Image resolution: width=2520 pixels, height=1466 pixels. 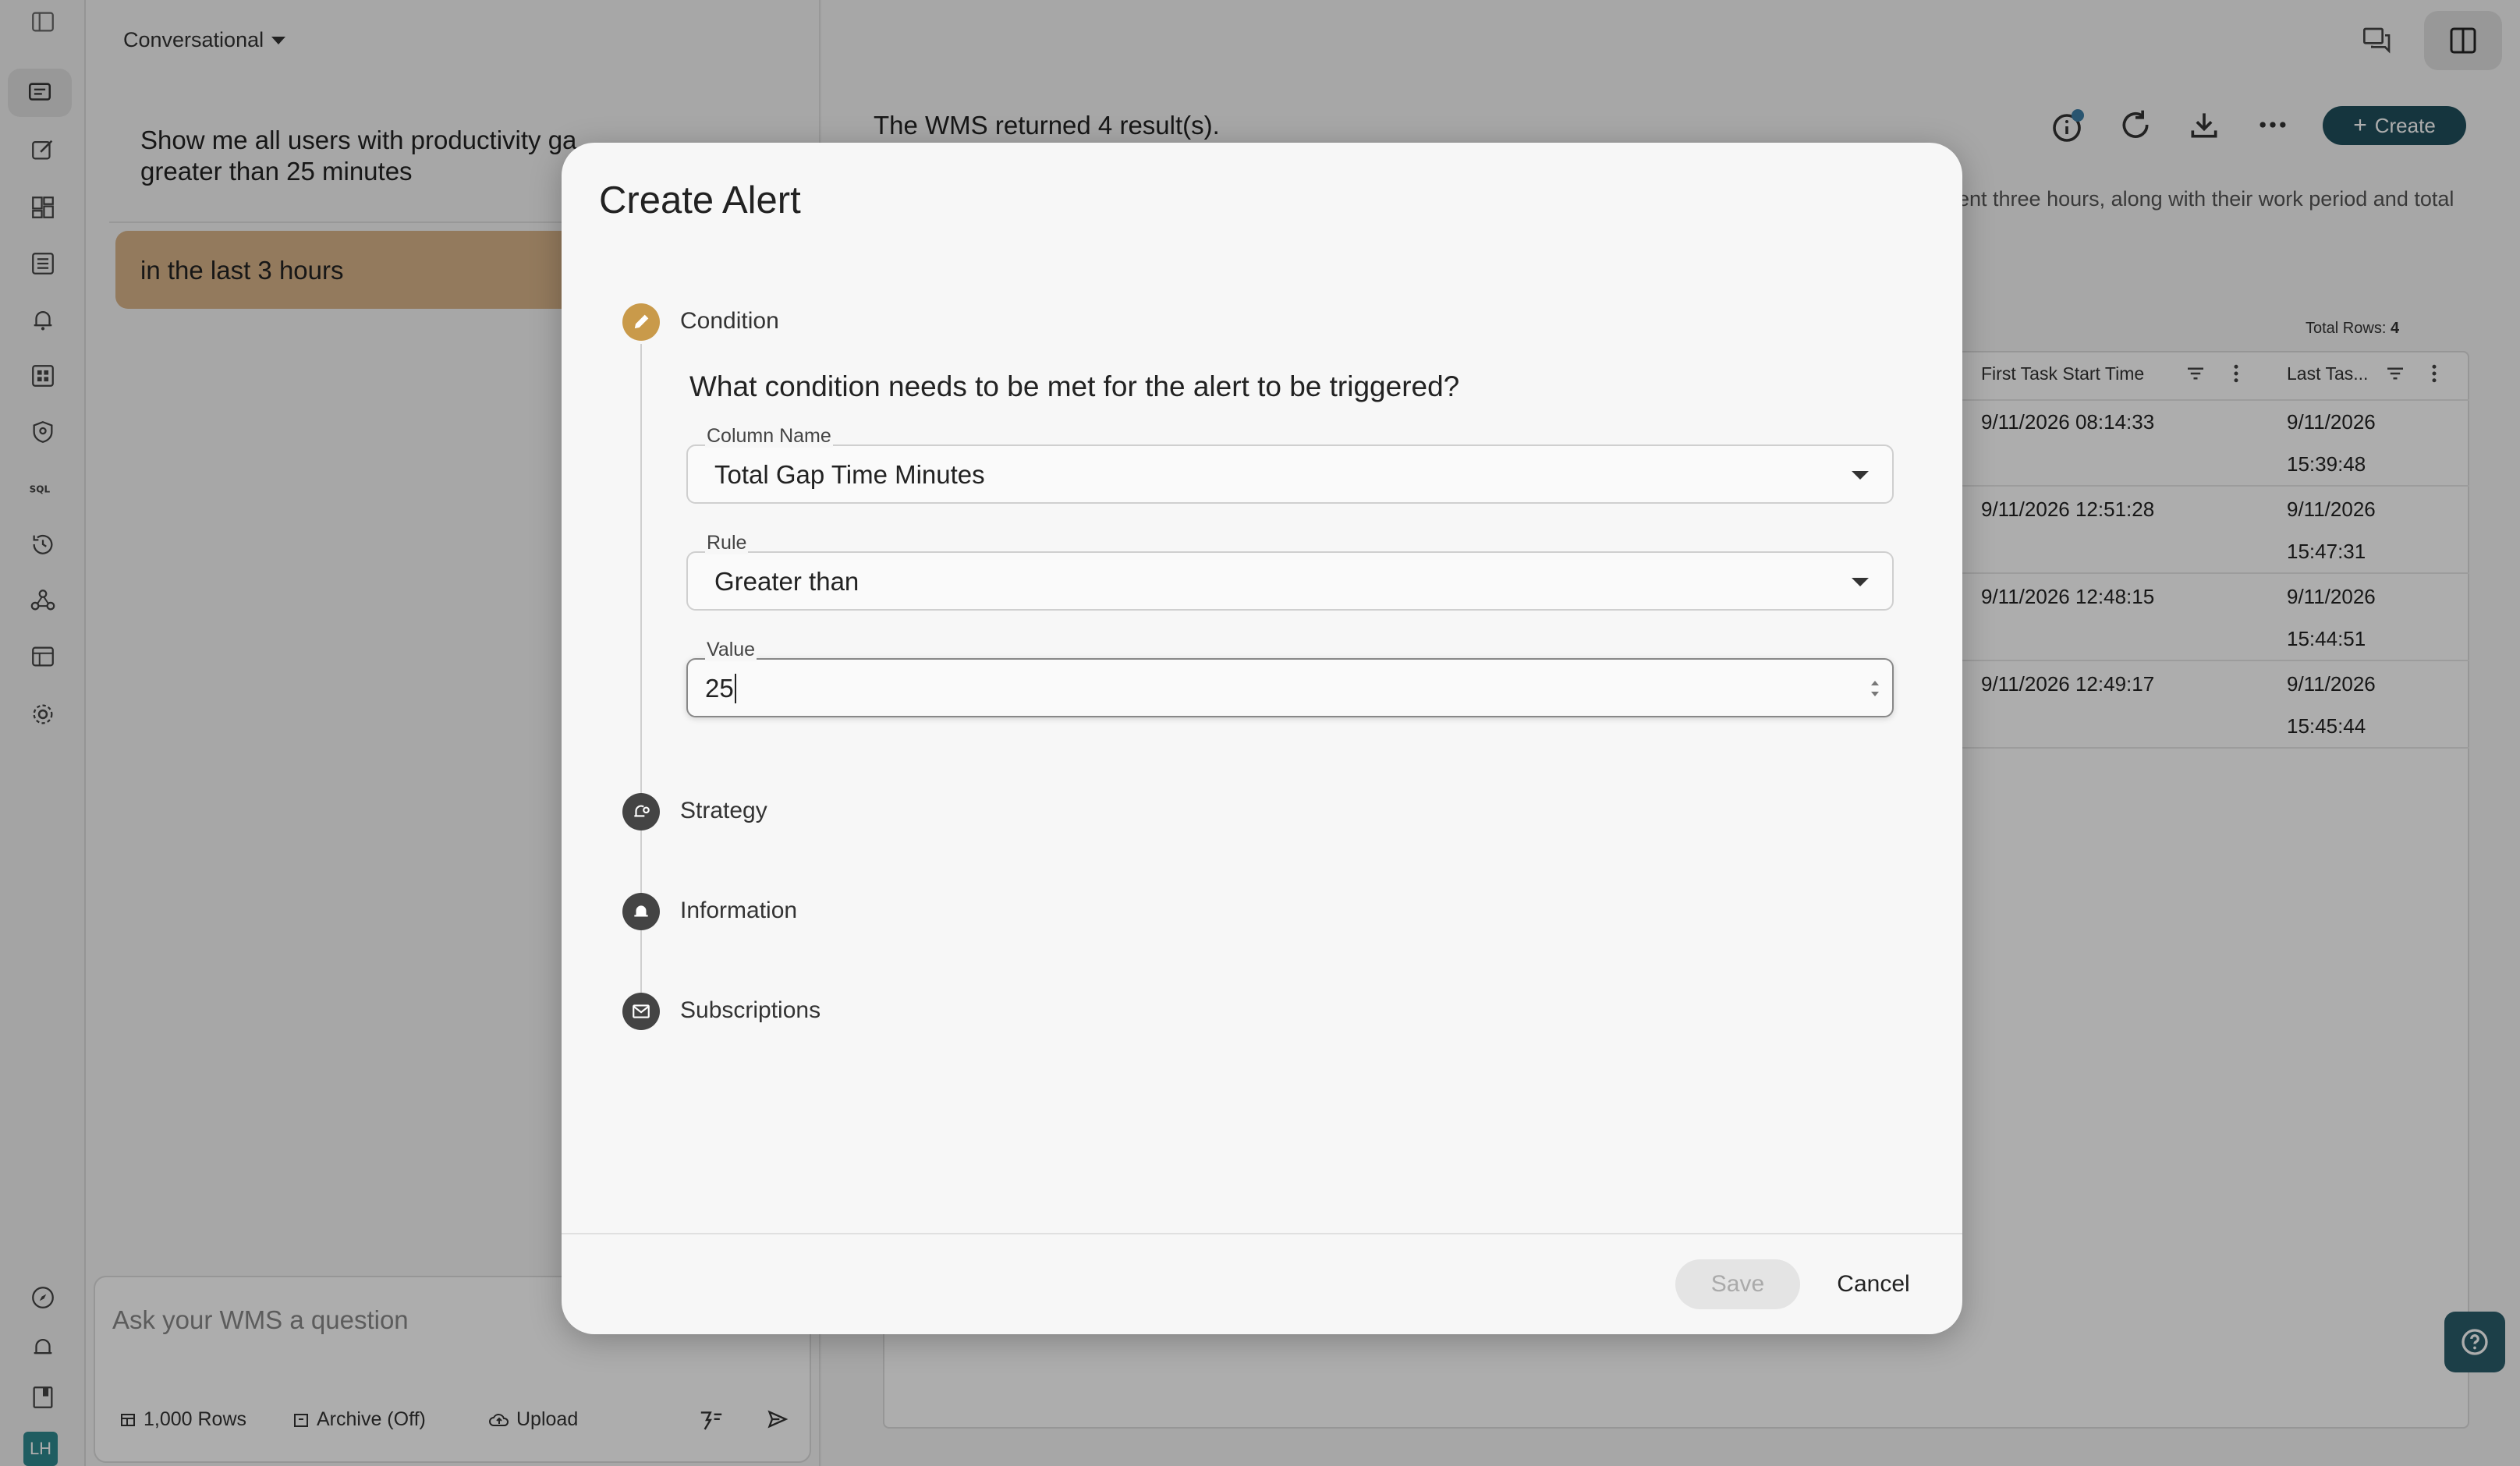 I want to click on stepper-arrows-icon, so click(x=1875, y=689).